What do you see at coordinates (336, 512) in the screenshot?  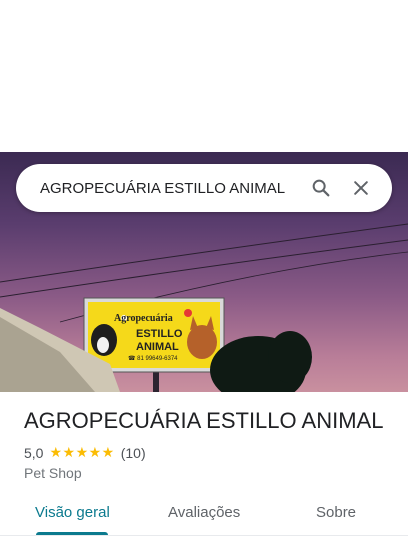 I see `tab-about: Sobre` at bounding box center [336, 512].